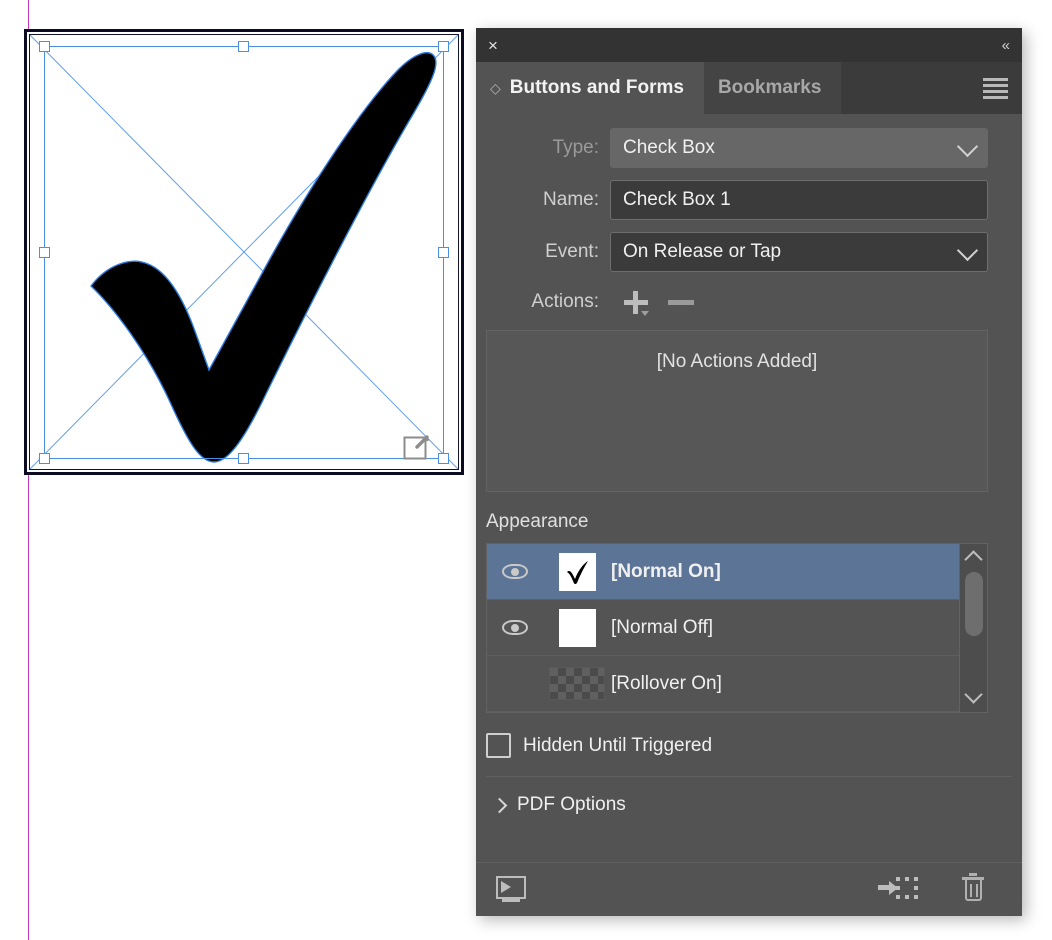 The image size is (1052, 940). I want to click on event-select: On Release or Tap, so click(799, 252).